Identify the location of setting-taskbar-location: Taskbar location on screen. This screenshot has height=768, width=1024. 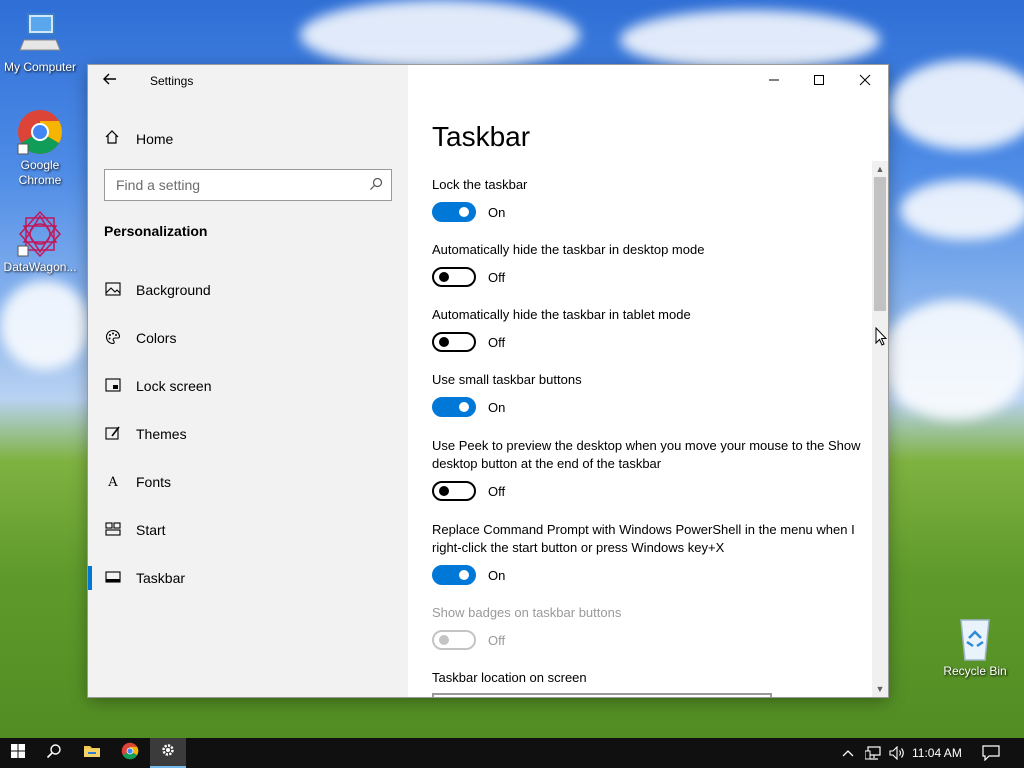
(647, 678).